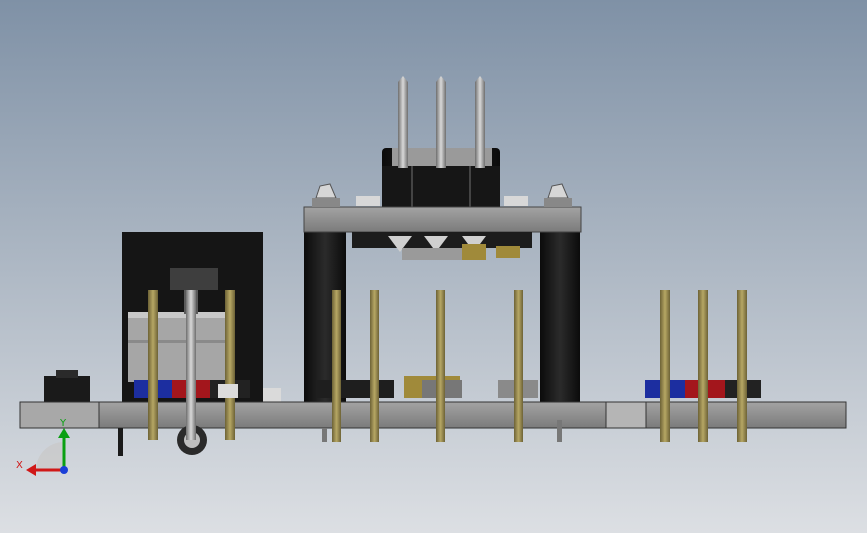 This screenshot has width=867, height=533. Describe the element at coordinates (63, 423) in the screenshot. I see `y-axis-label: Y` at that location.